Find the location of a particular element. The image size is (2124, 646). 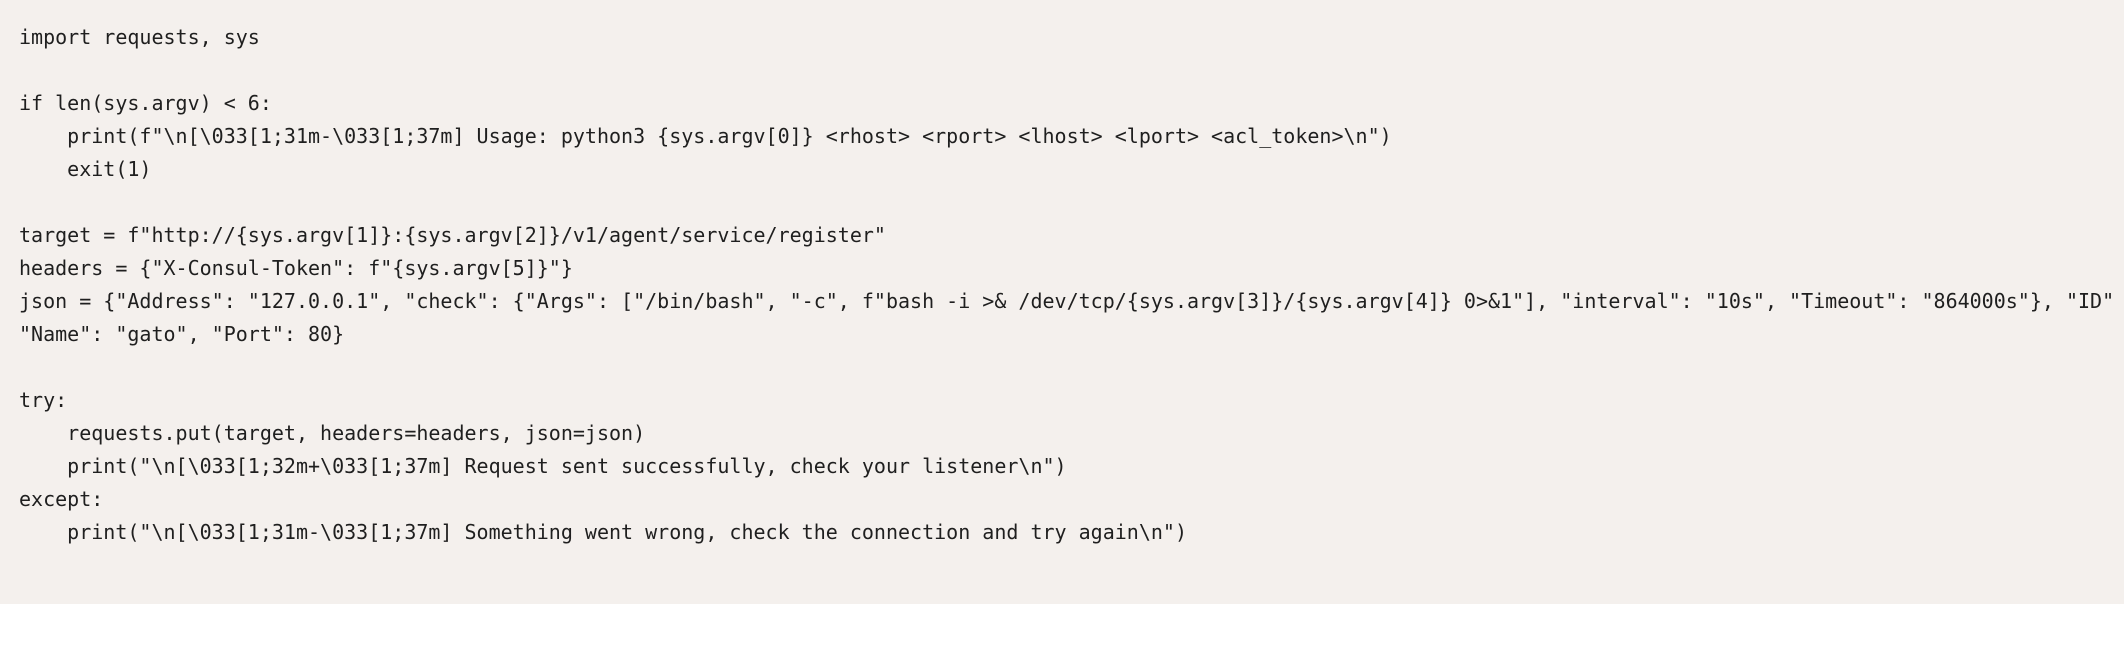

code-line: try: is located at coordinates (43, 400).